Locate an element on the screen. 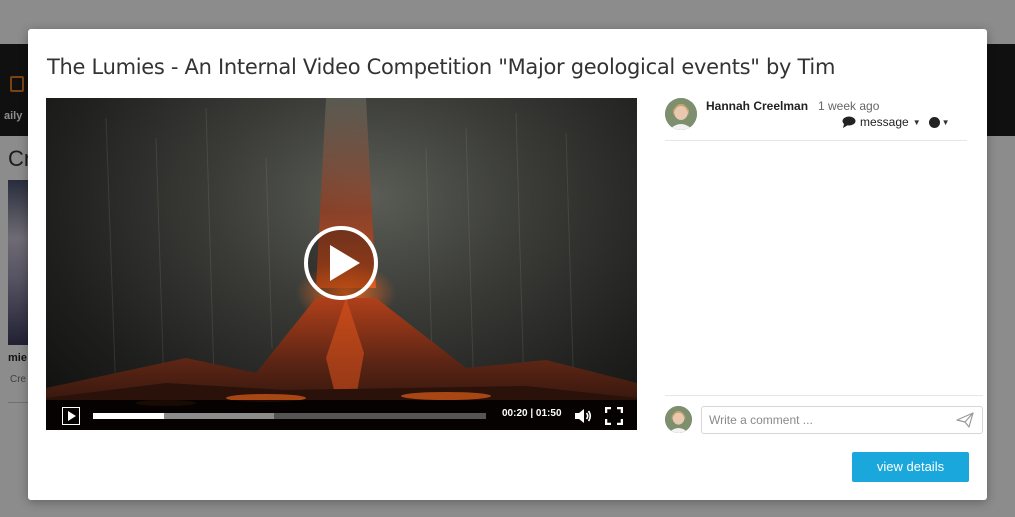  video-progress-fill is located at coordinates (128, 416).